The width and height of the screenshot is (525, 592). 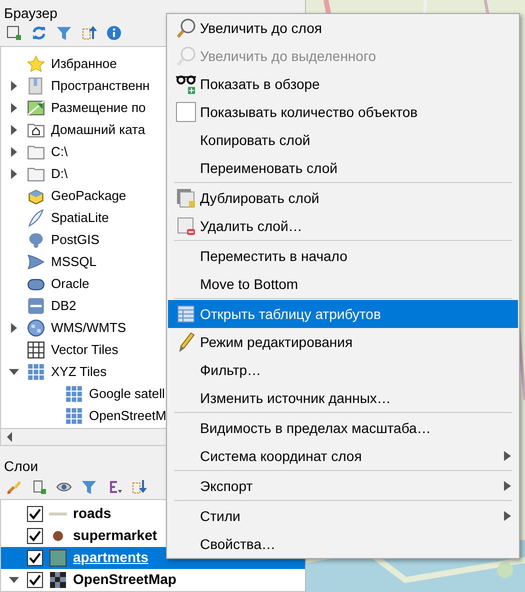 I want to click on map-icon, so click(x=36, y=107).